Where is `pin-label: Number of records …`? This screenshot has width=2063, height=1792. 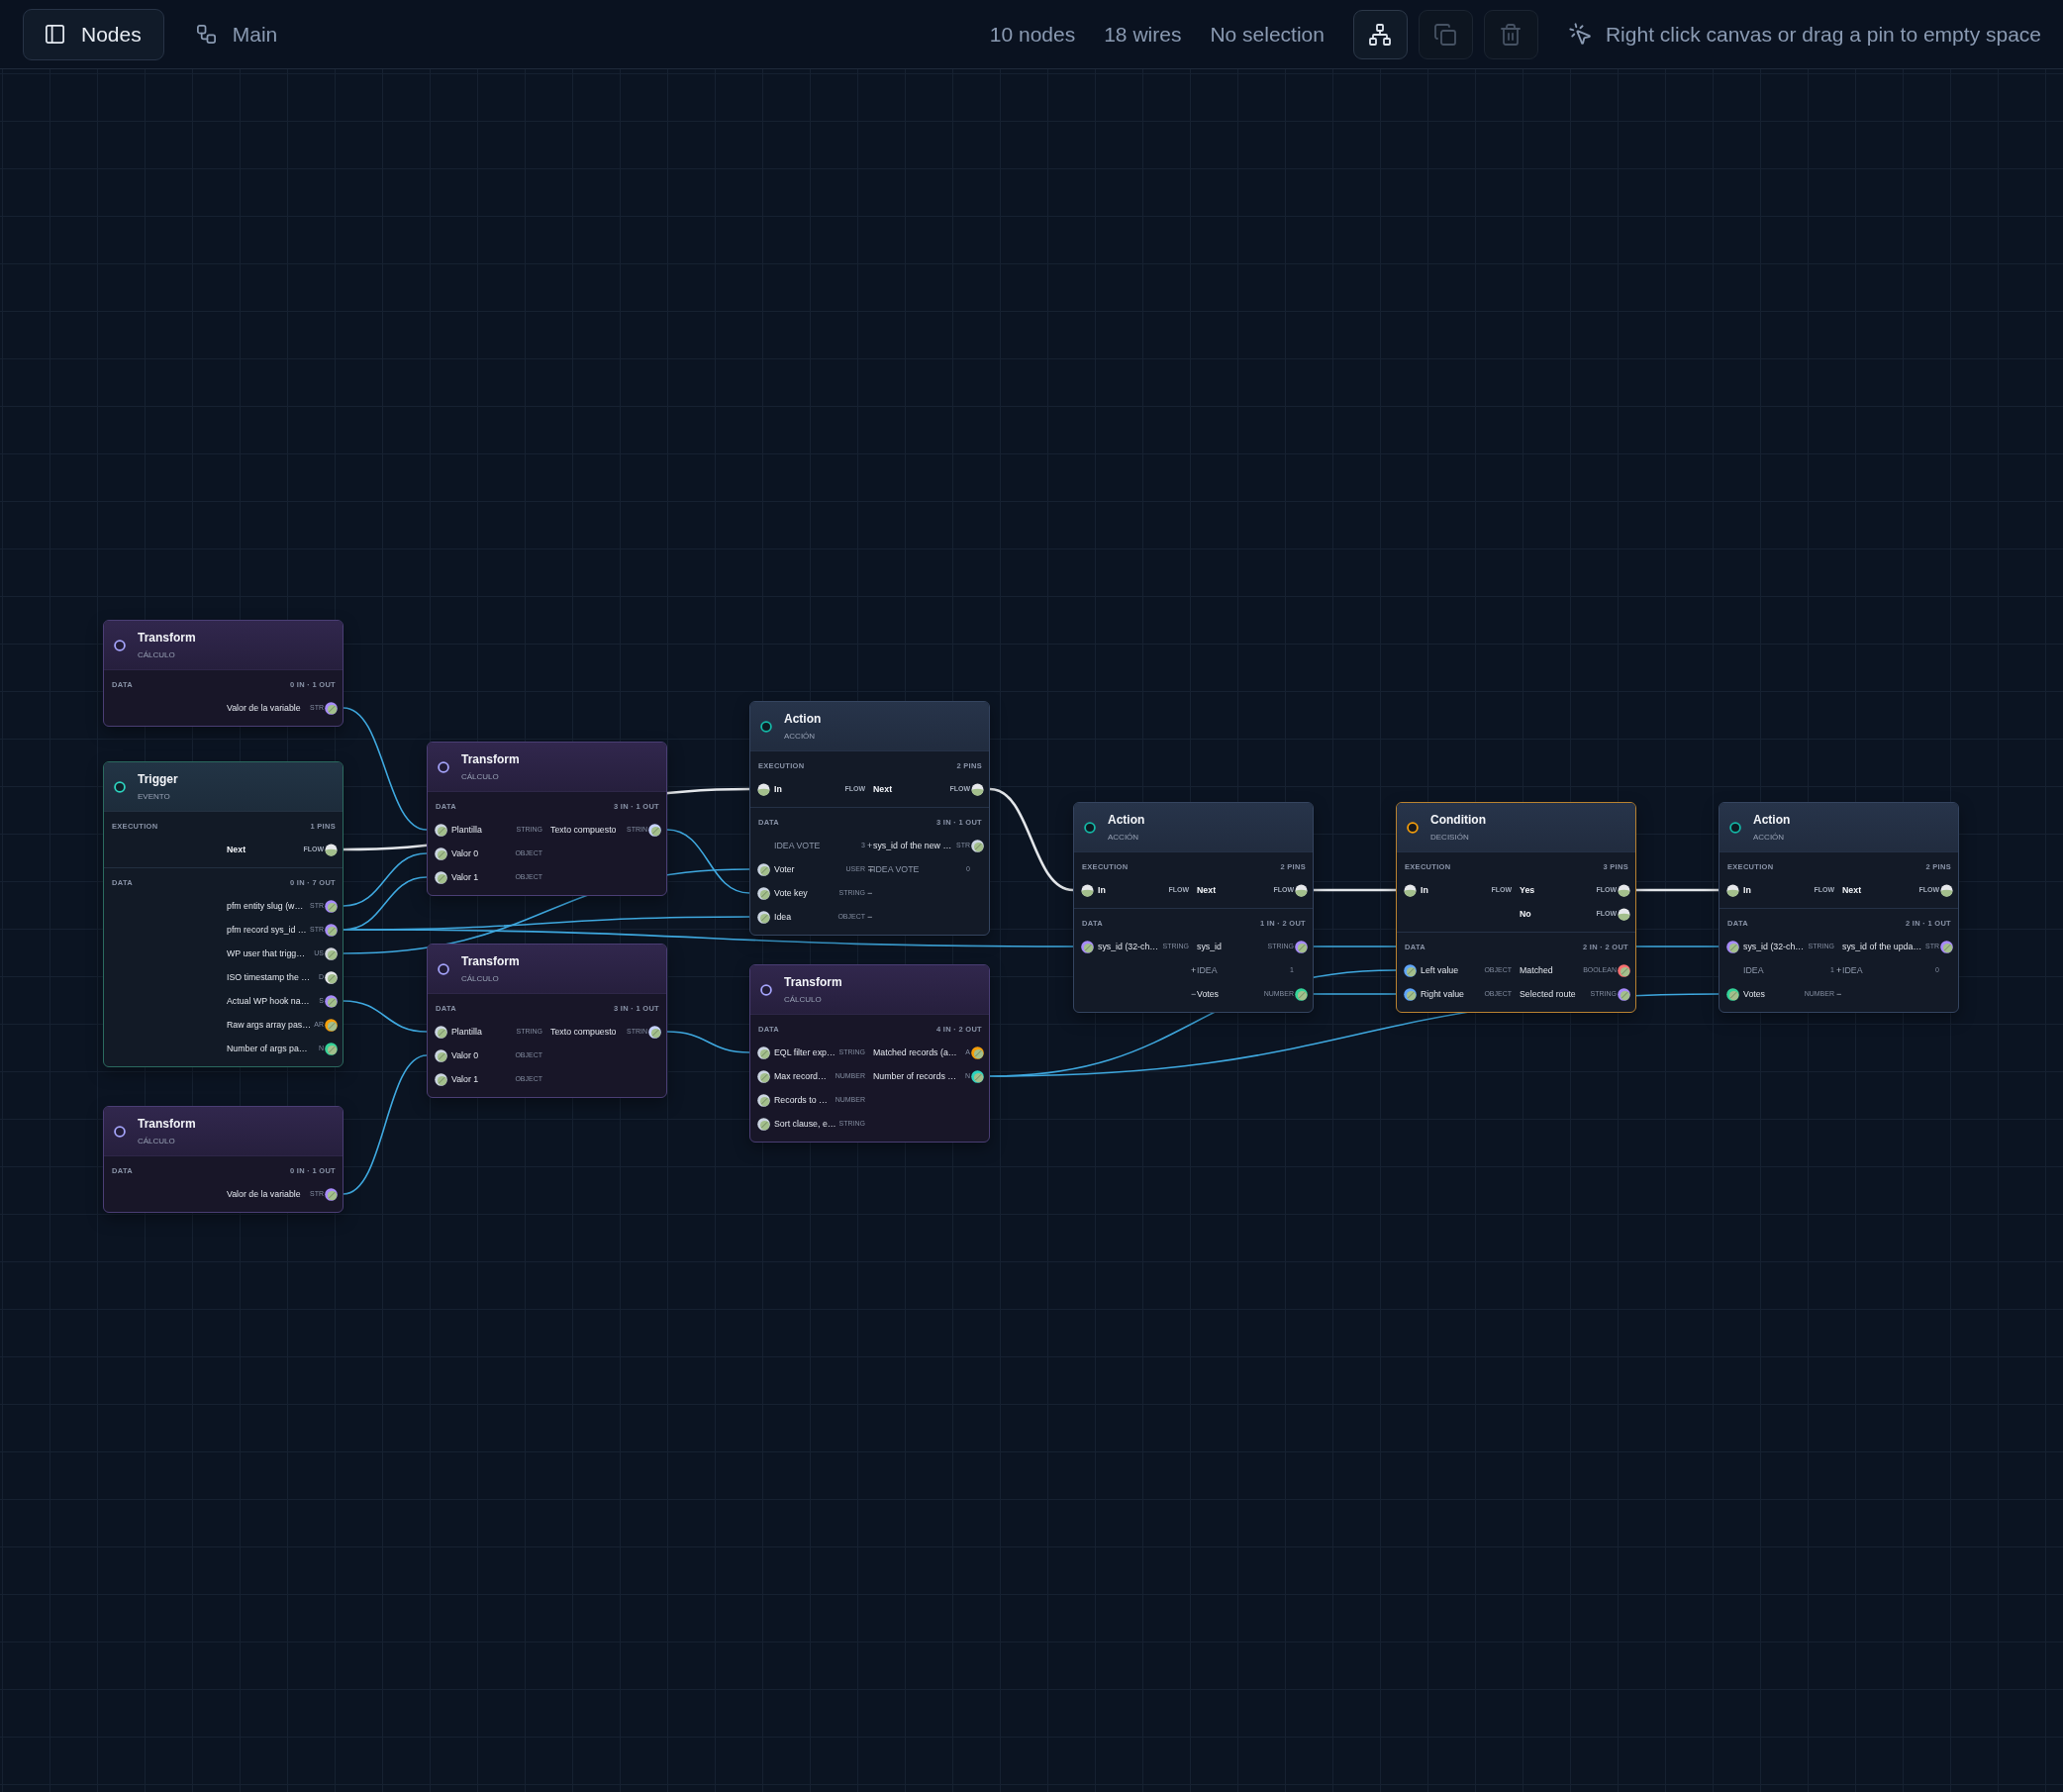 pin-label: Number of records … is located at coordinates (915, 1076).